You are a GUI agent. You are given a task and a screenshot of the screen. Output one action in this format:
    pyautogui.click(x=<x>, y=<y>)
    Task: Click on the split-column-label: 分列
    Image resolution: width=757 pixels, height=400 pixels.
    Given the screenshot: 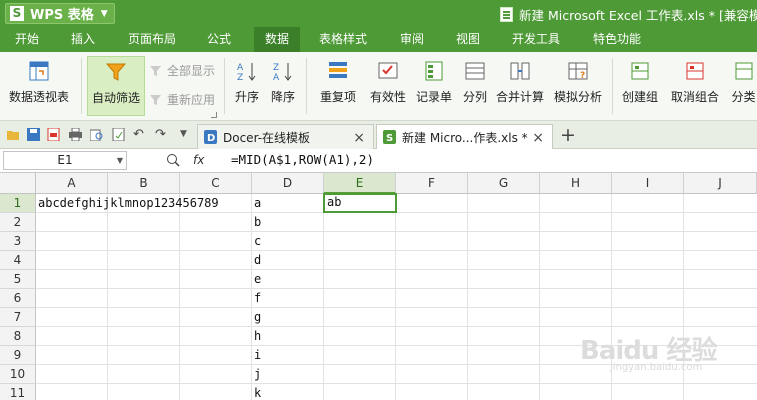 What is the action you would take?
    pyautogui.click(x=474, y=97)
    